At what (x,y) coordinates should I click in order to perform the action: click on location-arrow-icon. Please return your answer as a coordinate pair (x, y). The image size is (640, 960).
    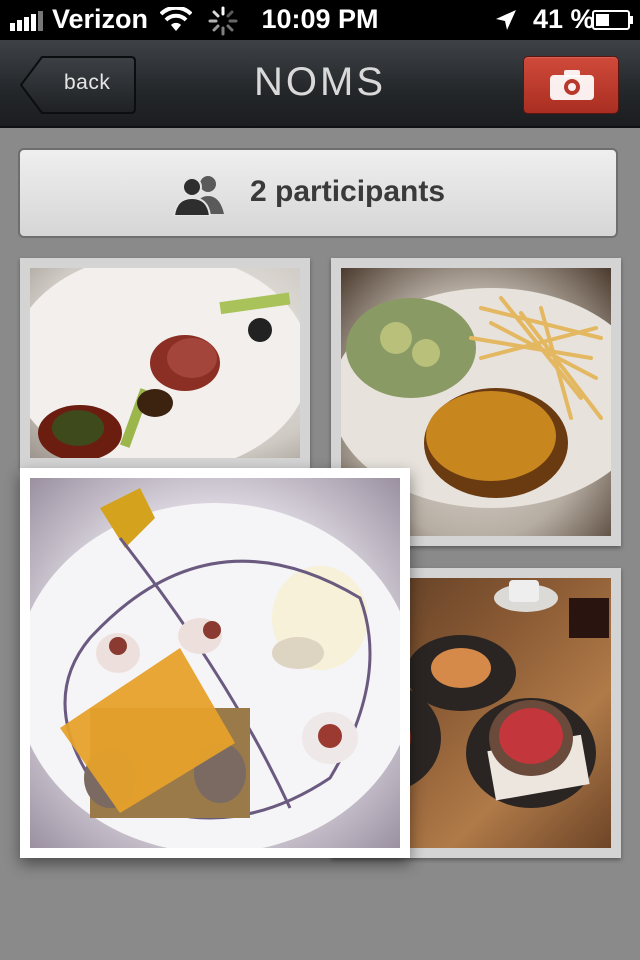
    Looking at the image, I should click on (506, 20).